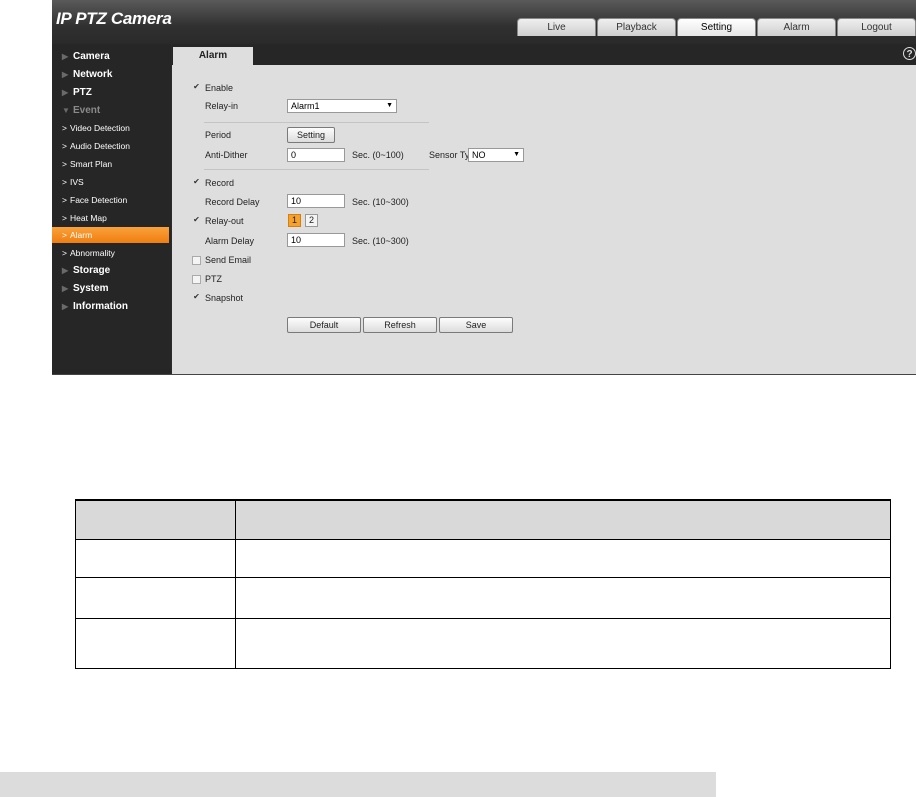 This screenshot has width=916, height=797. What do you see at coordinates (87, 110) in the screenshot?
I see `sidebar-item-label: Event` at bounding box center [87, 110].